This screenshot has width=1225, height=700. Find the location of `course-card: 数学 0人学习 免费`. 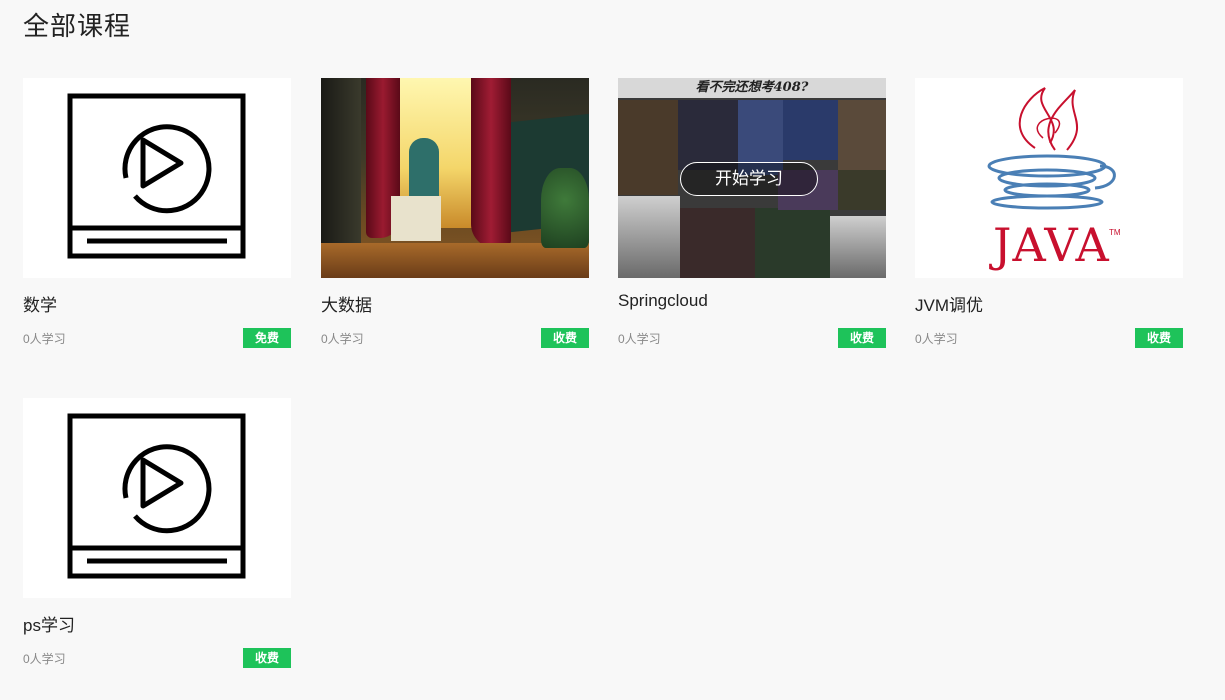

course-card: 数学 0人学习 免费 is located at coordinates (157, 218).